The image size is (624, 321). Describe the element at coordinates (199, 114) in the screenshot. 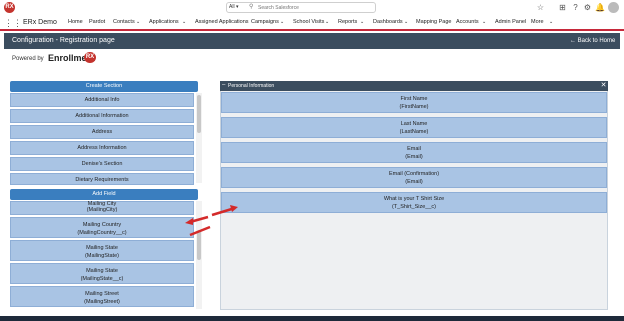

I see `sections-scroll-thumb` at that location.